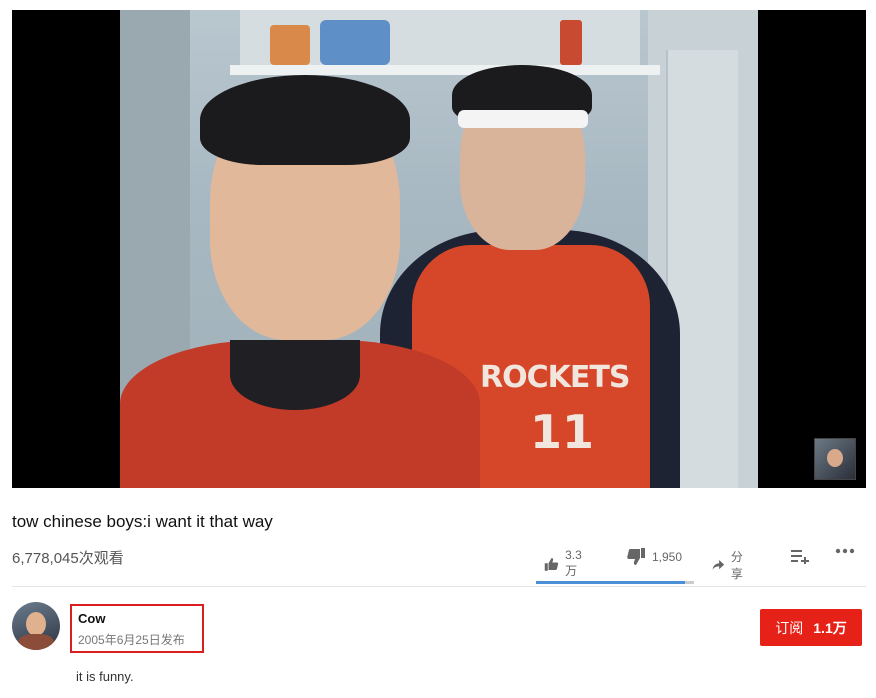 This screenshot has height=698, width=876. I want to click on avatar-face, so click(36, 624).